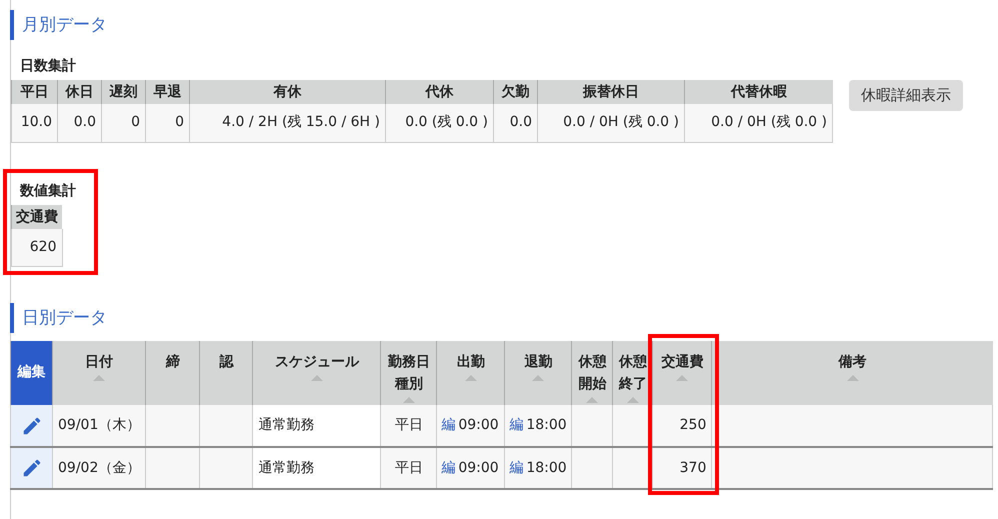 This screenshot has width=998, height=519. I want to click on column-header: 代休, so click(440, 92).